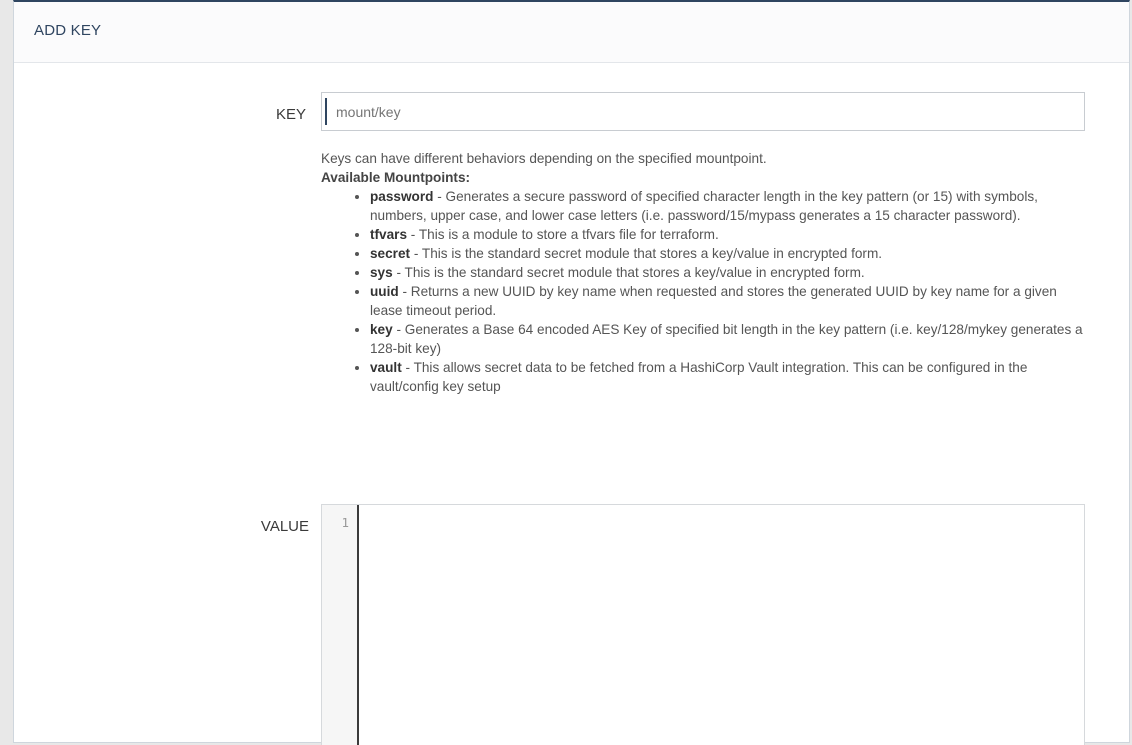 Image resolution: width=1132 pixels, height=745 pixels. What do you see at coordinates (345, 522) in the screenshot?
I see `line-number: 1` at bounding box center [345, 522].